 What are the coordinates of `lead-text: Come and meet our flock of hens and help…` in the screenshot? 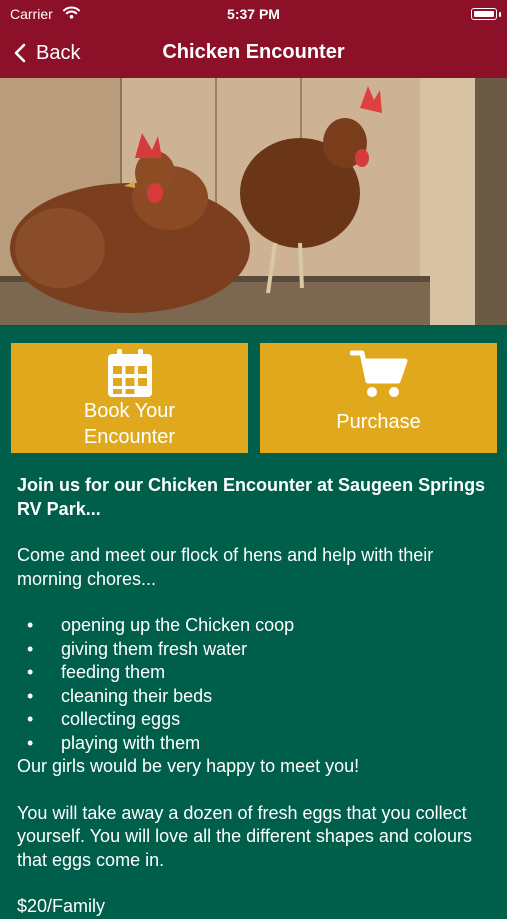 It's located at (225, 567).